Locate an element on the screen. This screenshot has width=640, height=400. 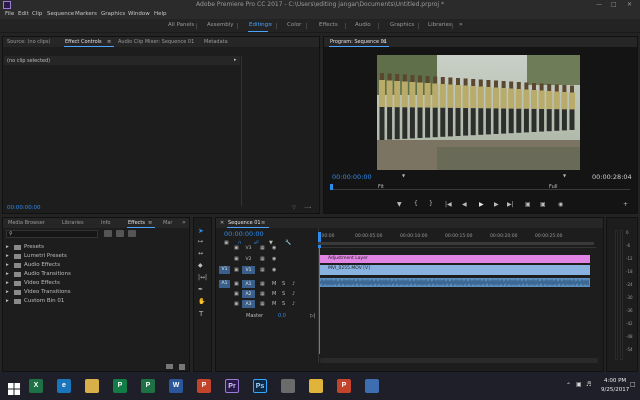
mark-in-icon: { is located at coordinates (416, 203).